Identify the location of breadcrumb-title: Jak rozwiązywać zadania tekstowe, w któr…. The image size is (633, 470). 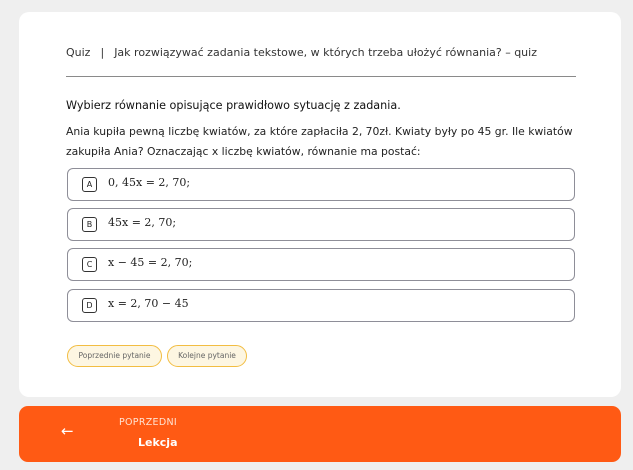
(325, 52).